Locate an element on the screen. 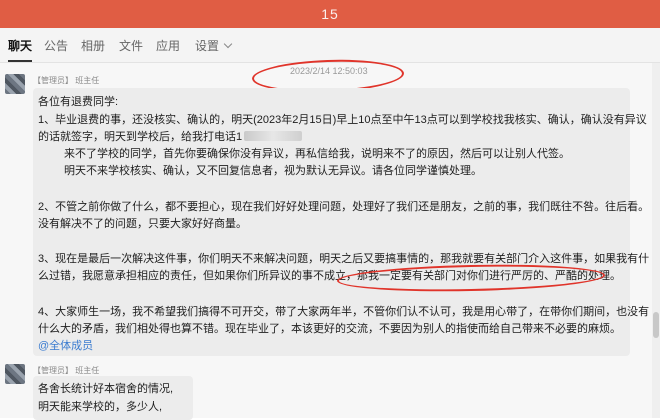 Image resolution: width=660 pixels, height=420 pixels. tab-apps: 应用 is located at coordinates (168, 45).